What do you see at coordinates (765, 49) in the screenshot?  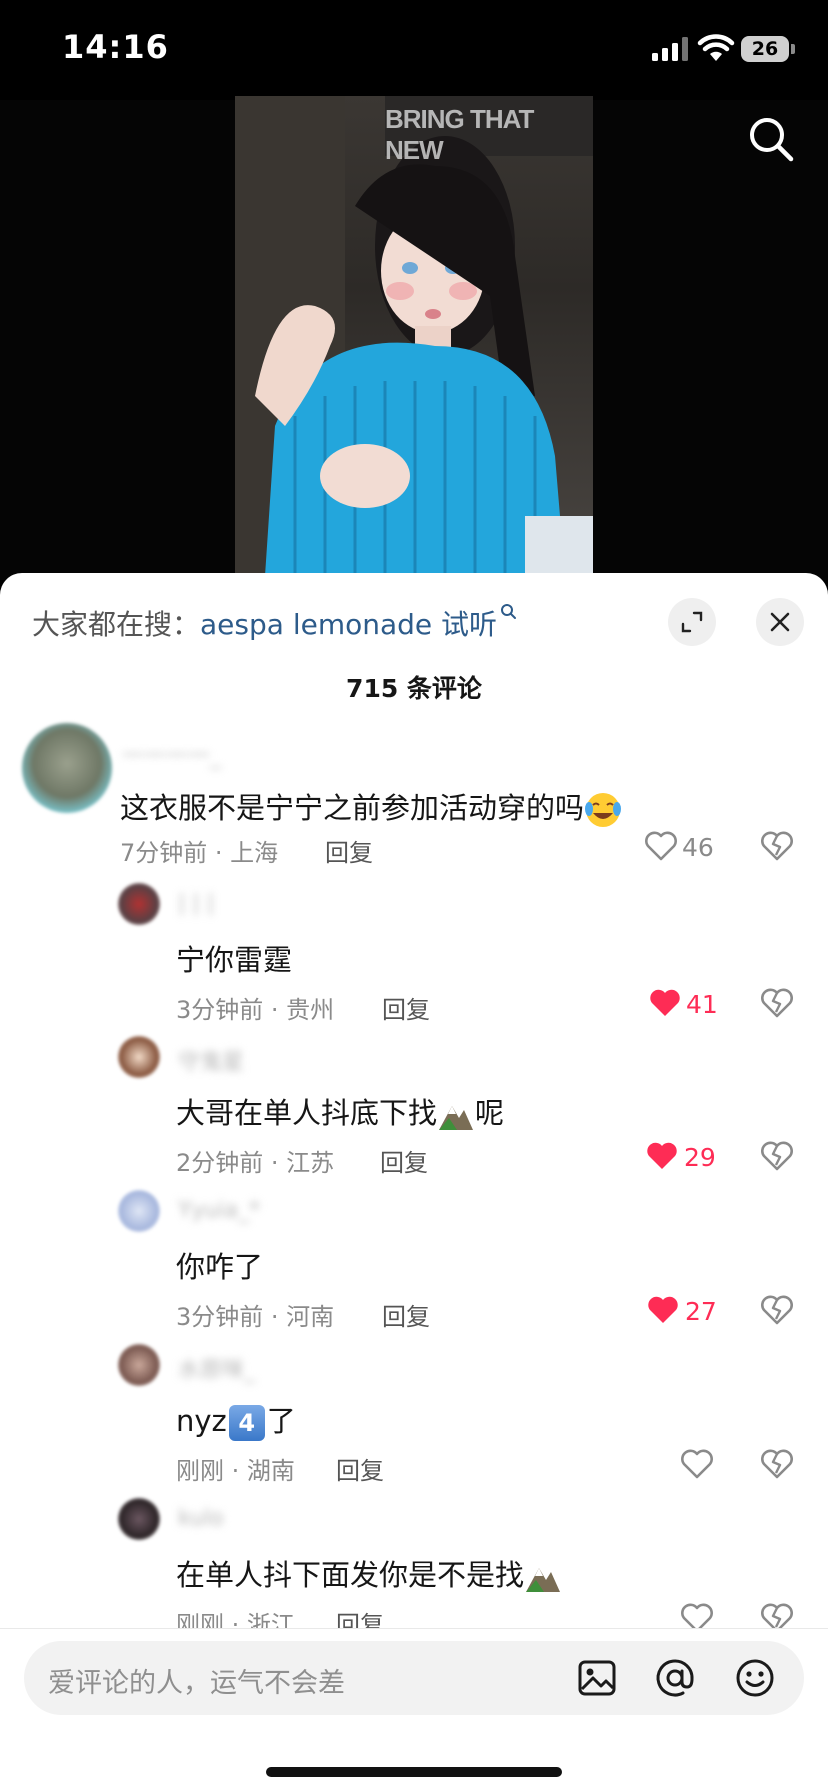 I see `battery-level: 26` at bounding box center [765, 49].